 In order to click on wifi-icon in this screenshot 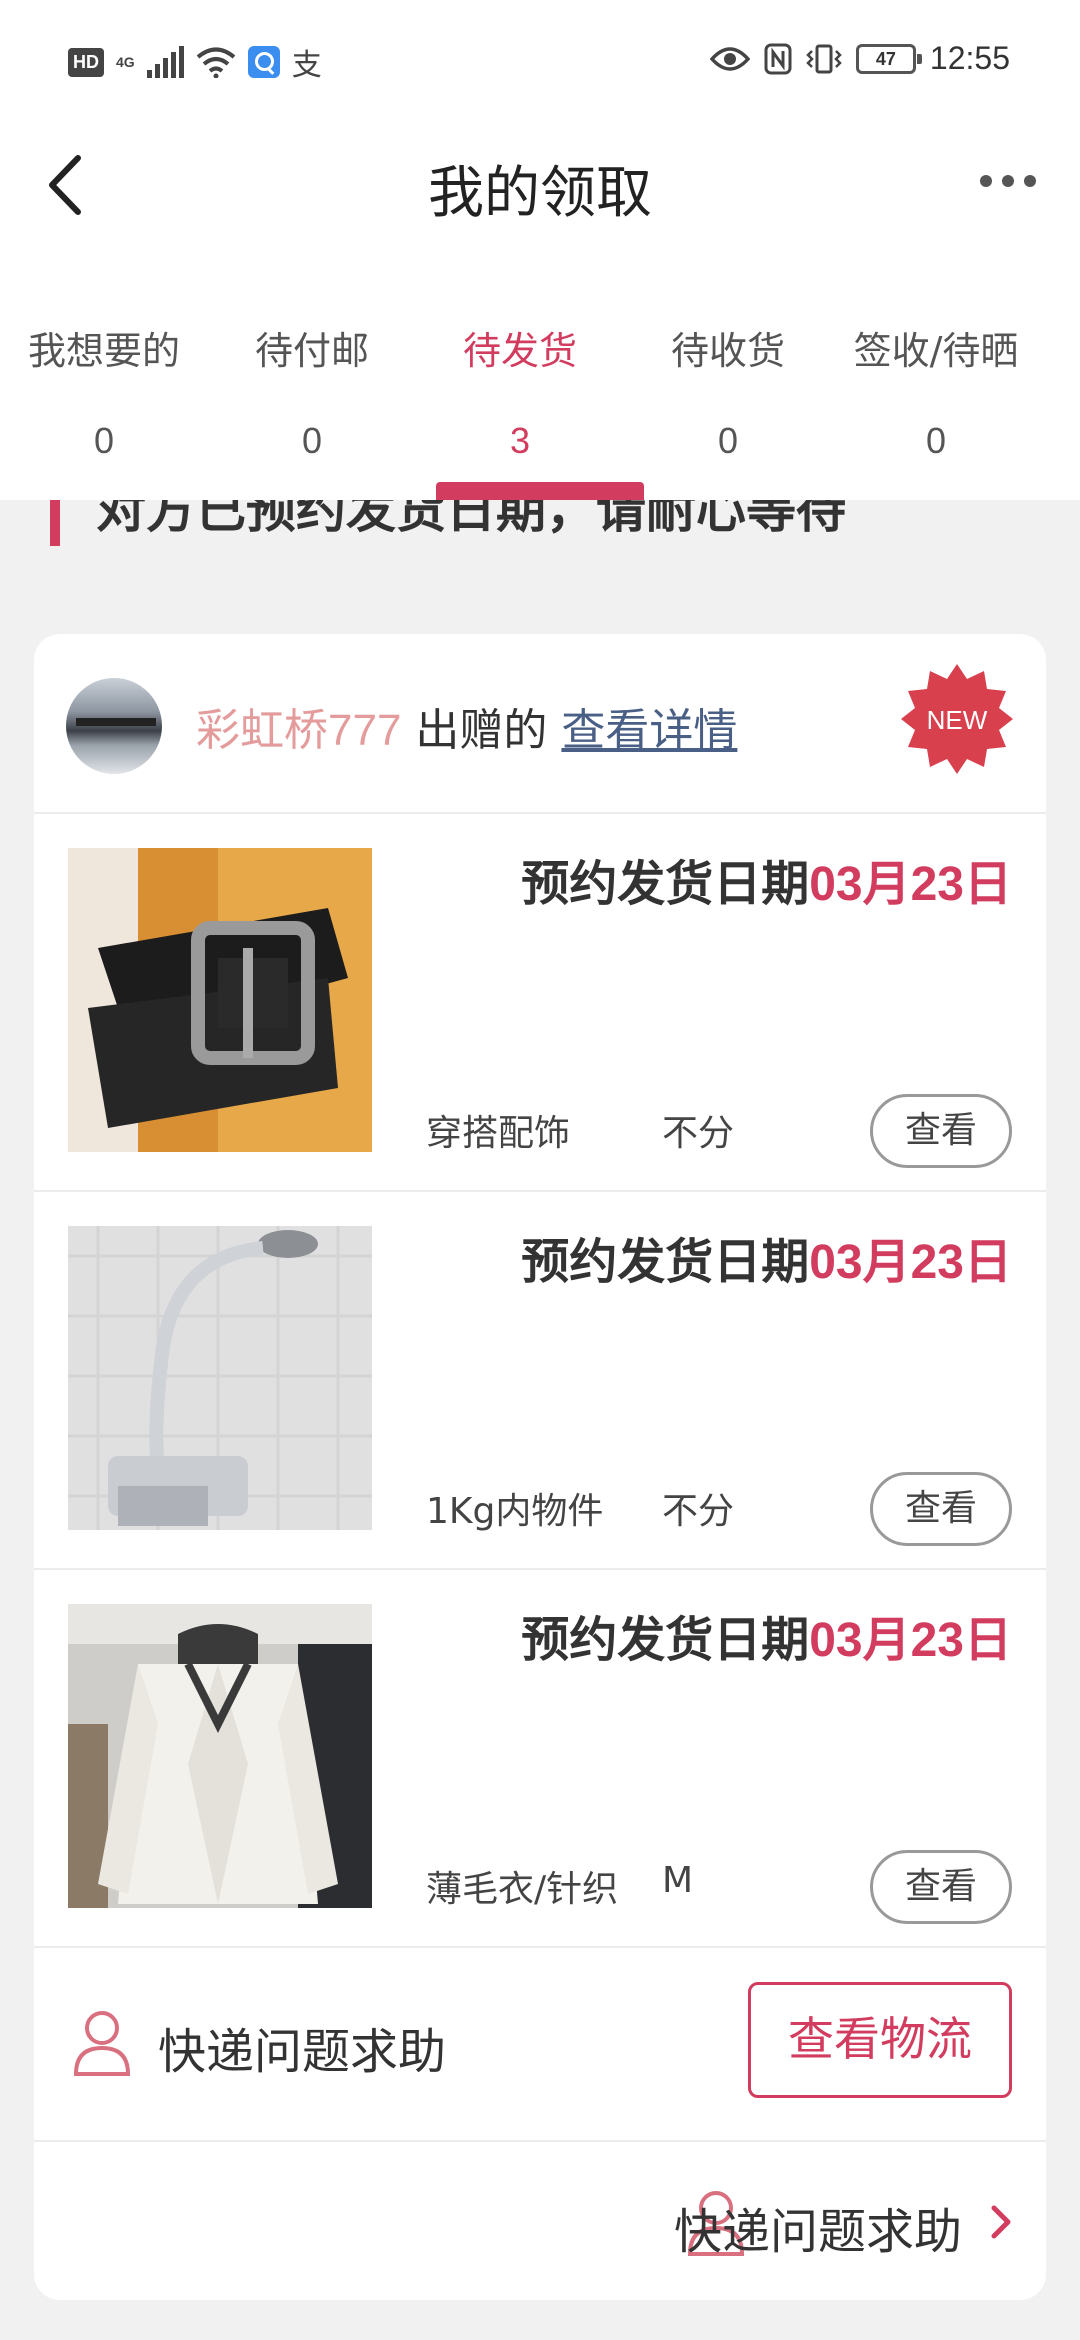, I will do `click(215, 62)`.